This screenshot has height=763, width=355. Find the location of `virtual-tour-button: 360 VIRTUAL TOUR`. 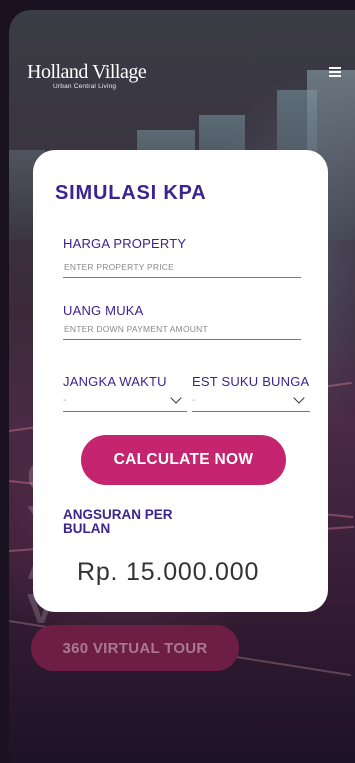

virtual-tour-button: 360 VIRTUAL TOUR is located at coordinates (135, 648).